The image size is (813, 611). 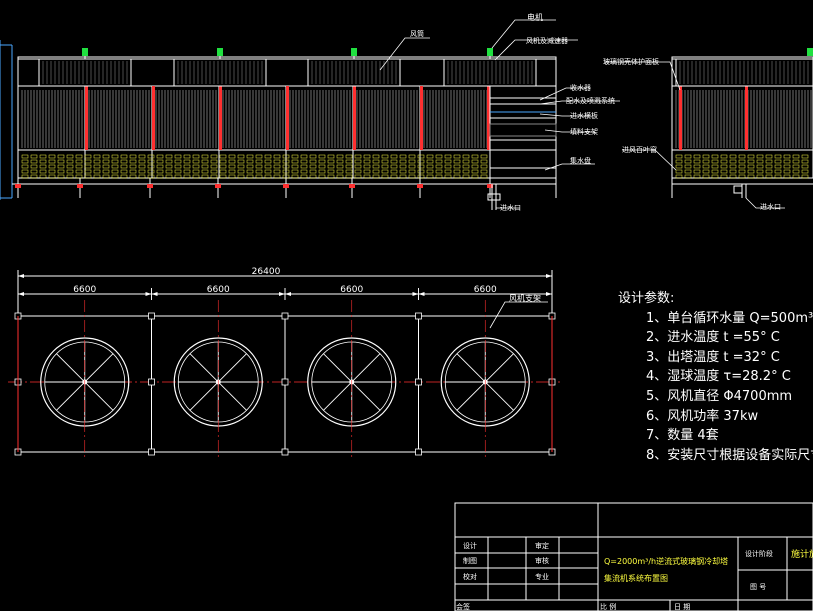 What do you see at coordinates (682, 607) in the screenshot?
I see `tb-date: 日 期` at bounding box center [682, 607].